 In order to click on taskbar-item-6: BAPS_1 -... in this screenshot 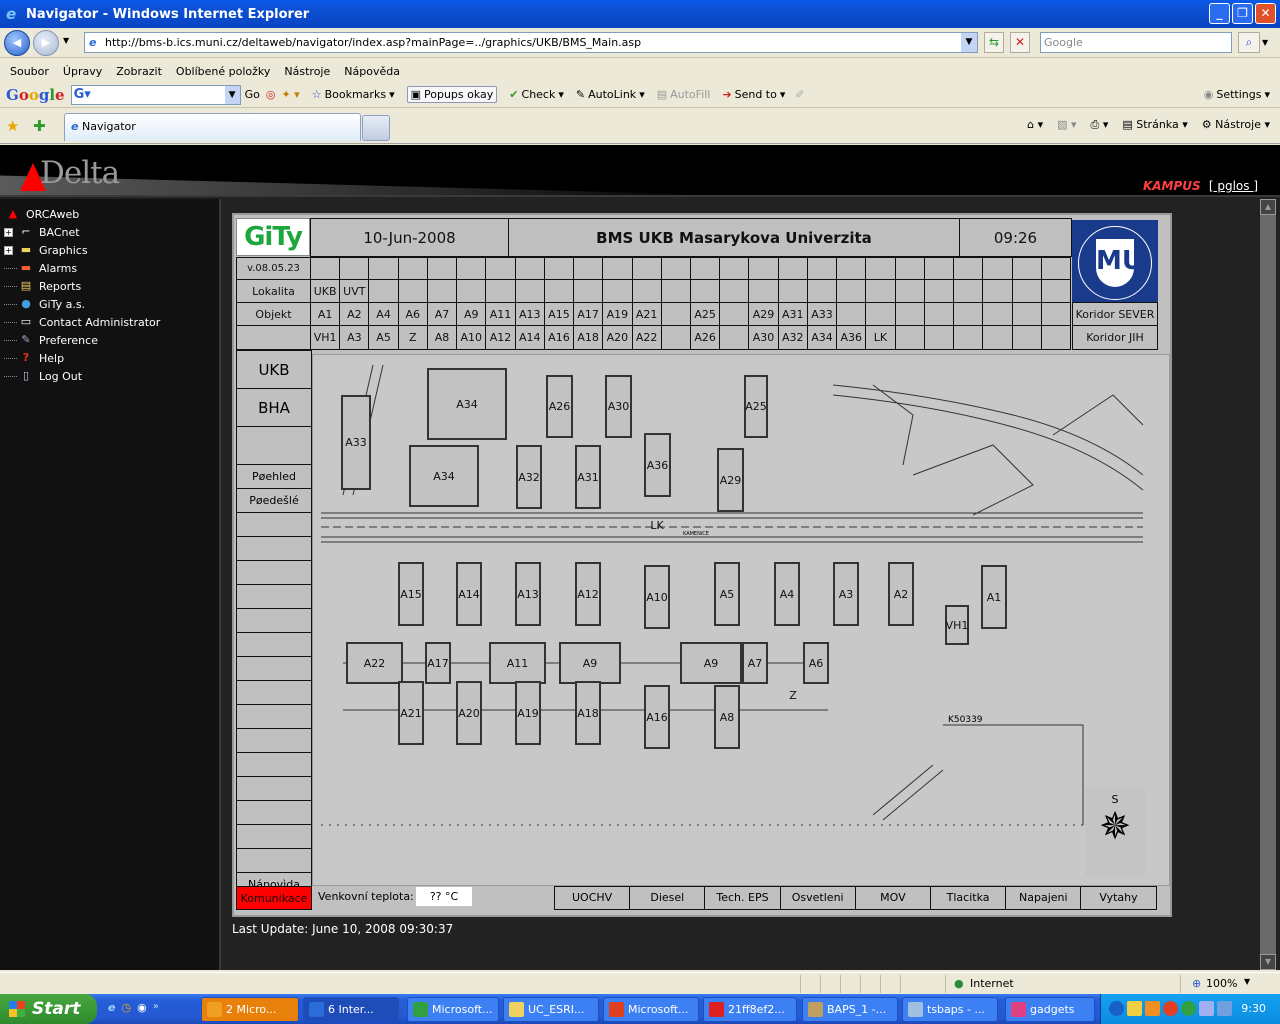, I will do `click(850, 1009)`.